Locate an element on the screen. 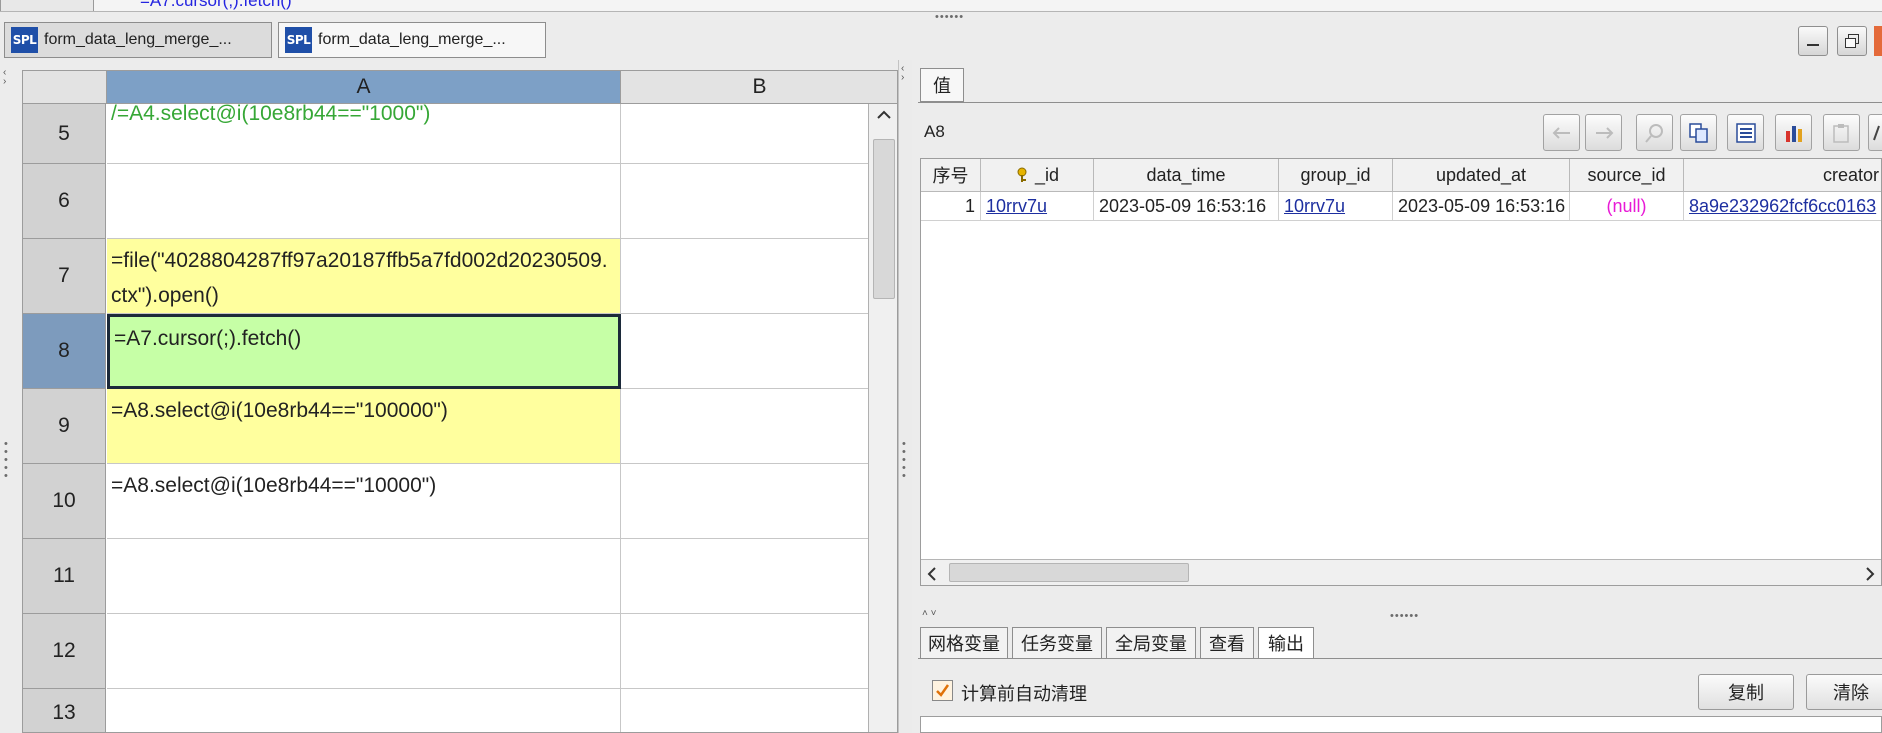 This screenshot has width=1882, height=733. cell-B7 is located at coordinates (744, 276).